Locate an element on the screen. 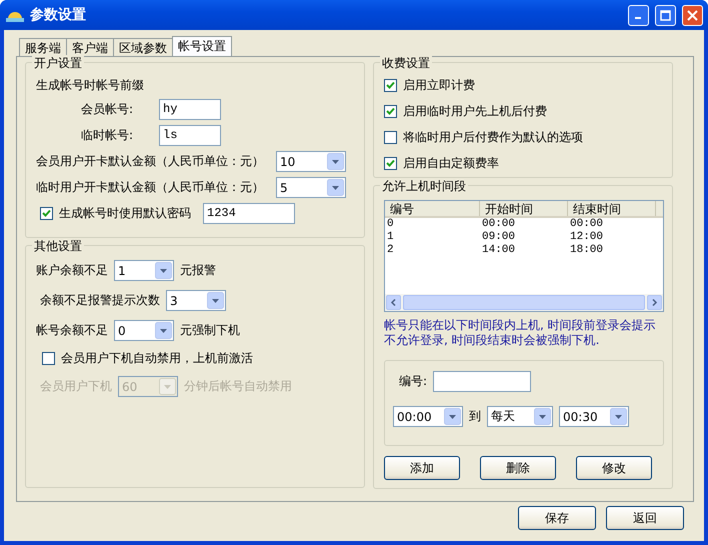  chevron-right-icon is located at coordinates (654, 302).